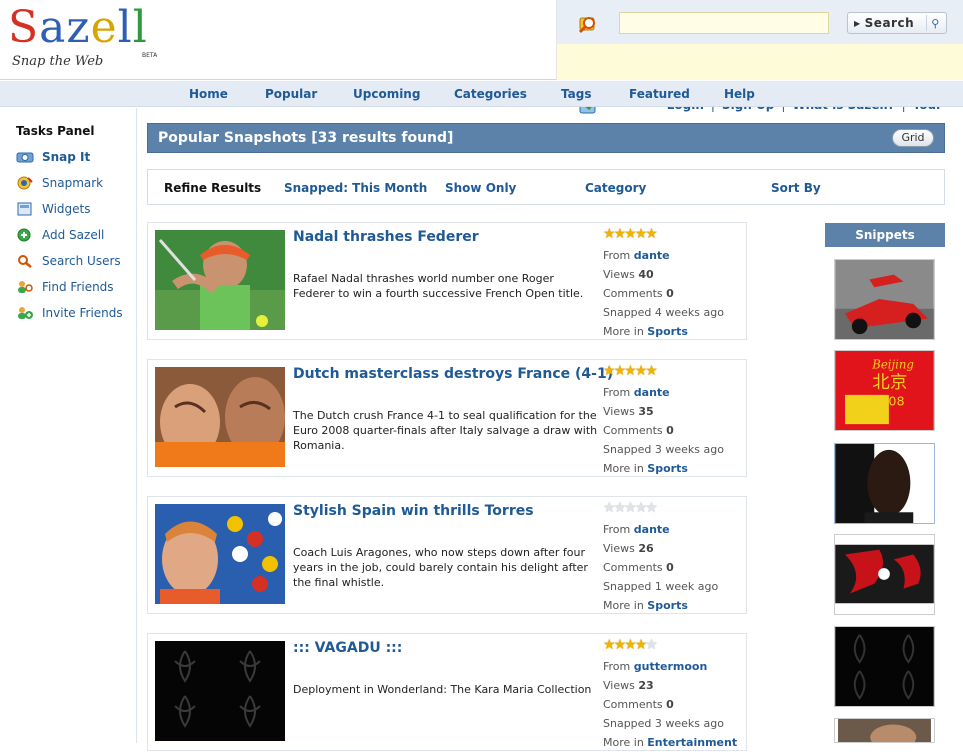 This screenshot has height=752, width=963. I want to click on tasks-panel-title: Tasks Panel, so click(55, 131).